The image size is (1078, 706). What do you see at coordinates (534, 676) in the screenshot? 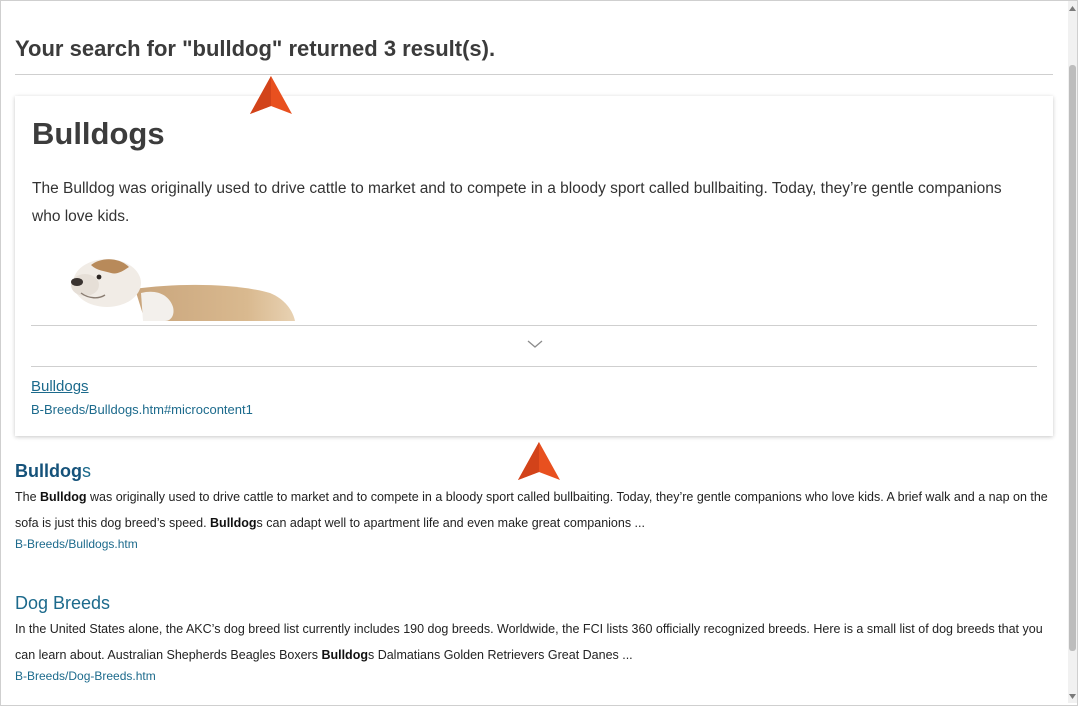
I see `result-path-link: B-Breeds/Dog-Breeds.htm` at bounding box center [534, 676].